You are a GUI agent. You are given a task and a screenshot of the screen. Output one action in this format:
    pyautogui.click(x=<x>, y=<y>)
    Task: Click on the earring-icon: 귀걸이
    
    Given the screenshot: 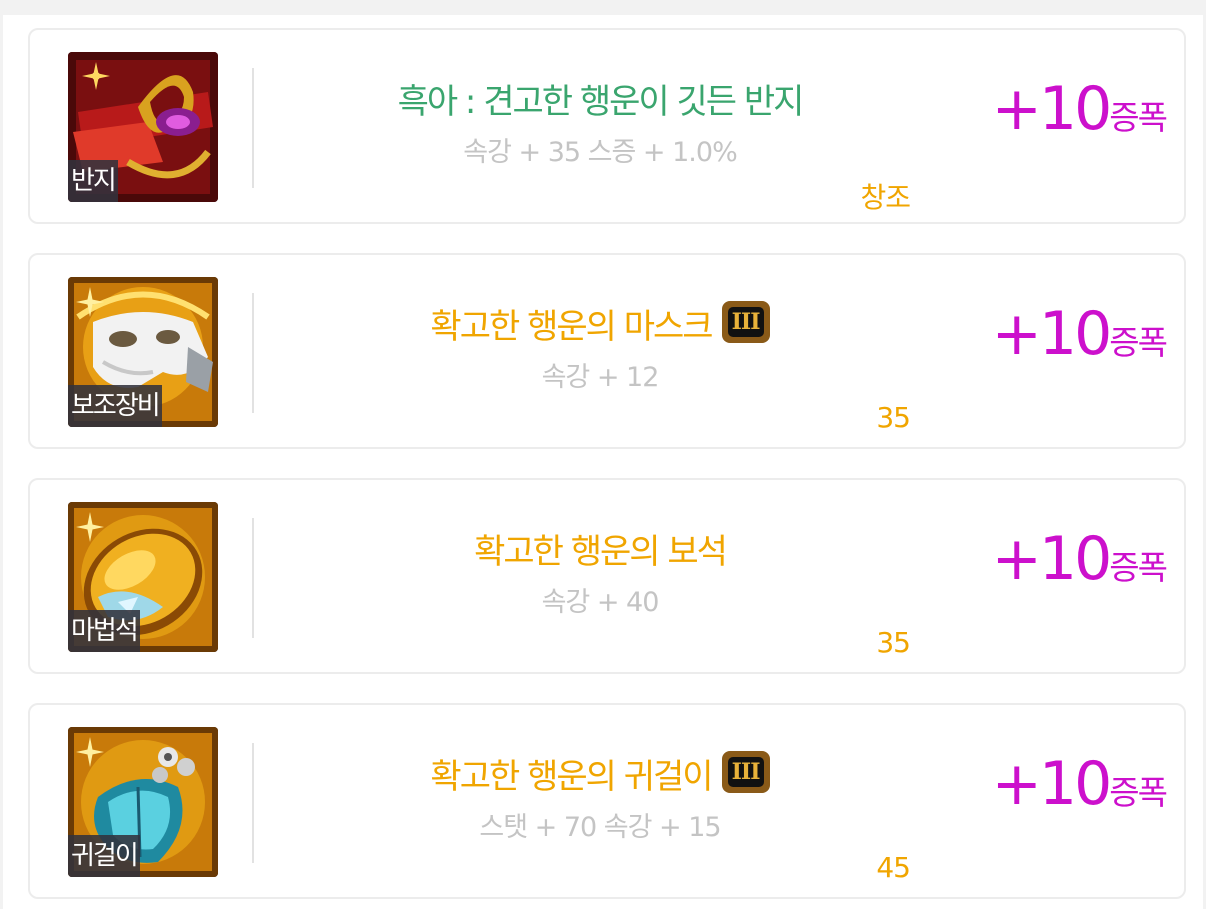 What is the action you would take?
    pyautogui.click(x=143, y=802)
    